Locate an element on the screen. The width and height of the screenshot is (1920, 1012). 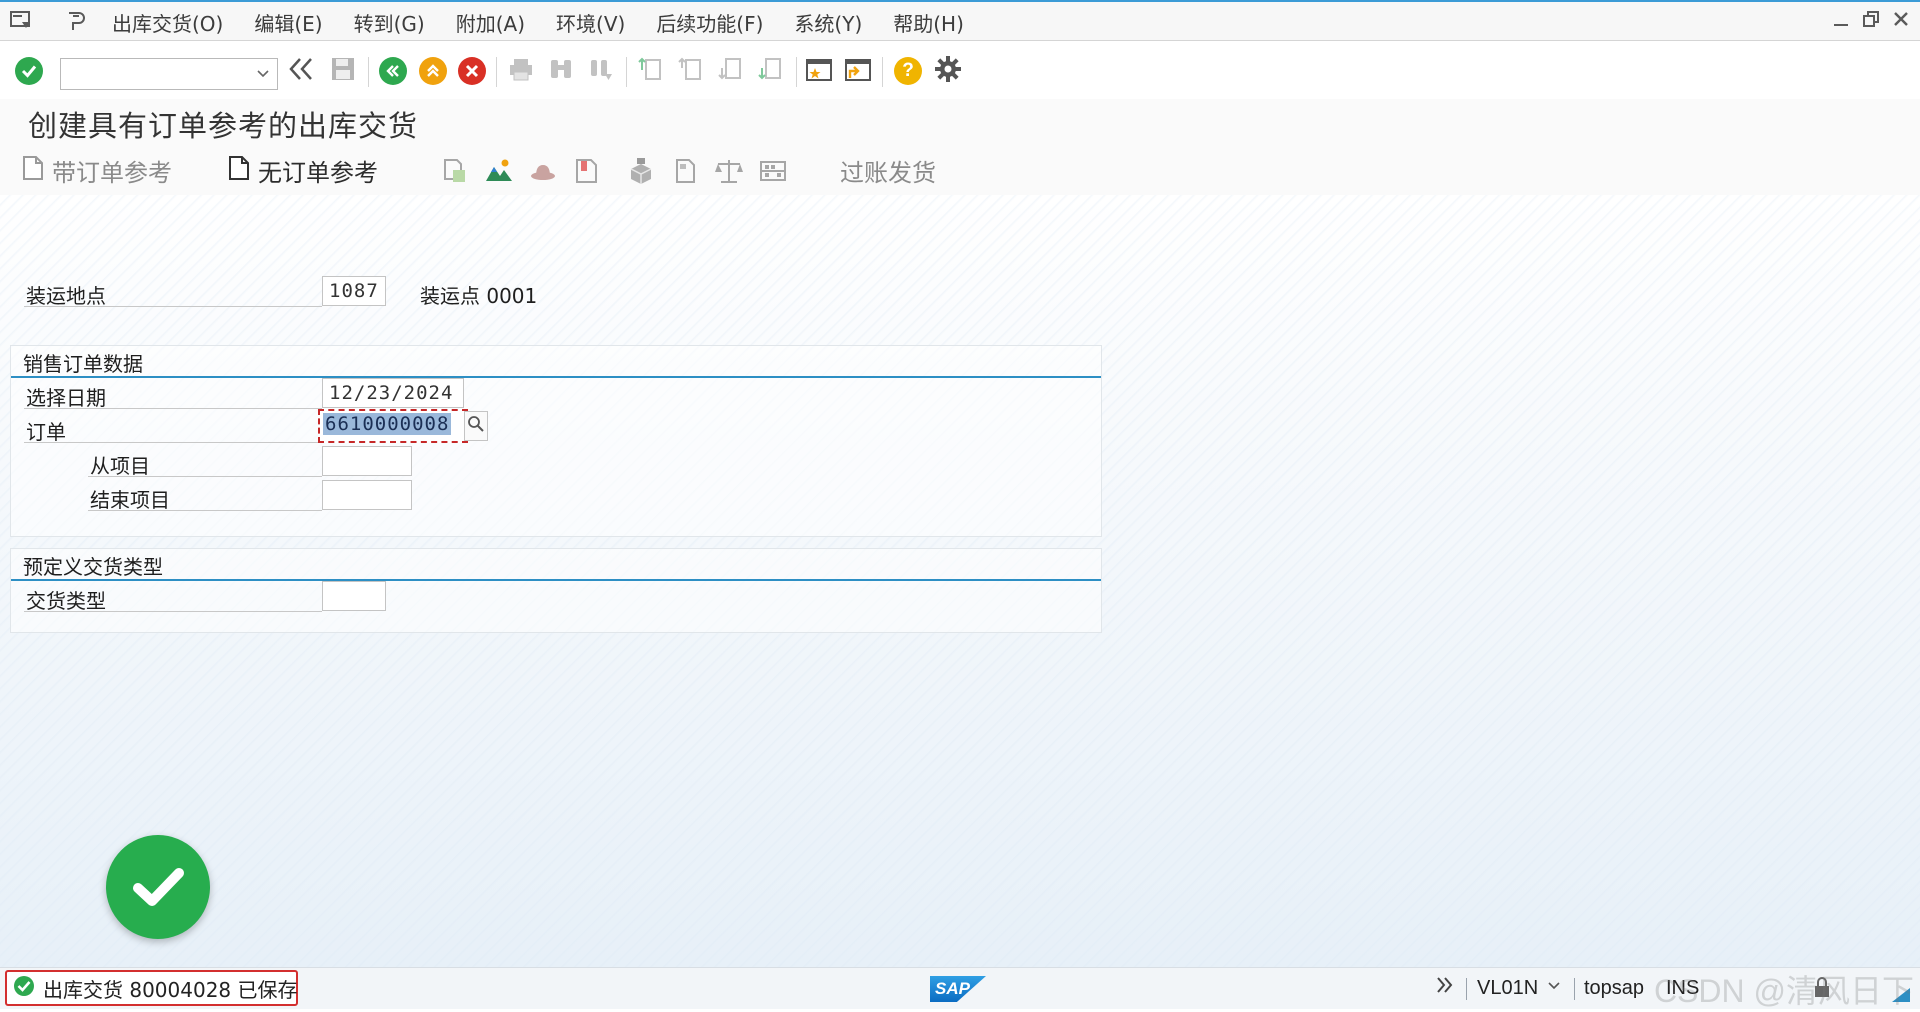
help-question-icon: ? is located at coordinates (908, 71).